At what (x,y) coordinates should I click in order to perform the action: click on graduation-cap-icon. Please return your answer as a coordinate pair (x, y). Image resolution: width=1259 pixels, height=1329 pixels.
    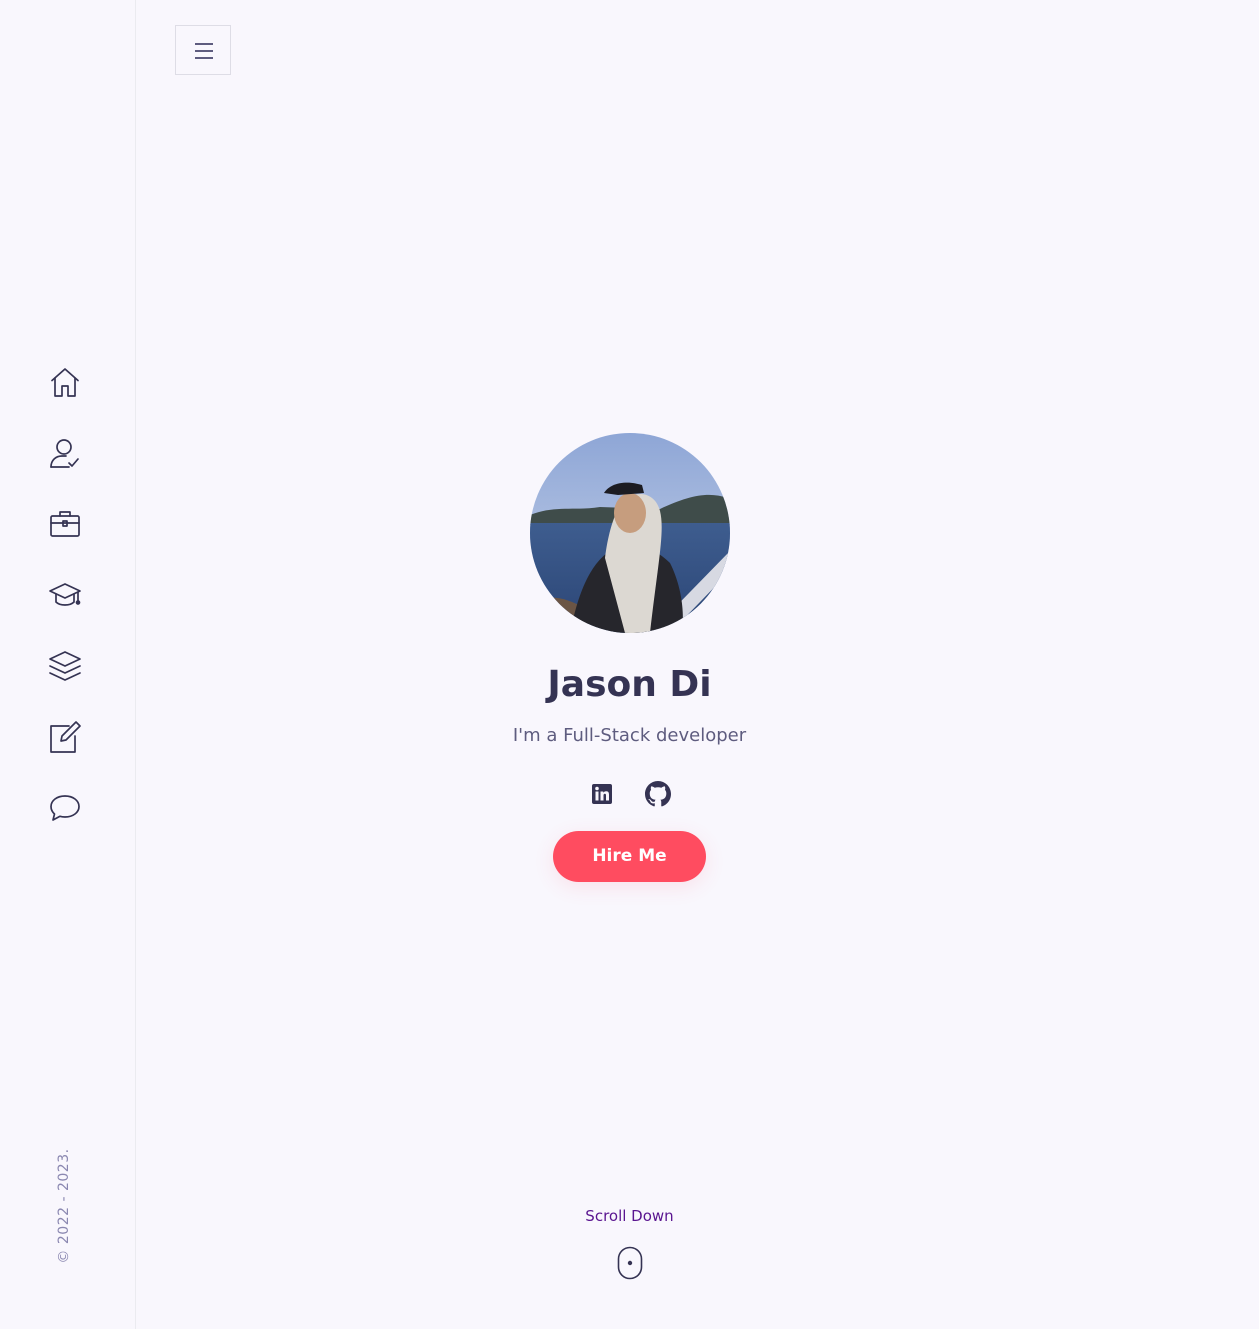
    Looking at the image, I should click on (65, 594).